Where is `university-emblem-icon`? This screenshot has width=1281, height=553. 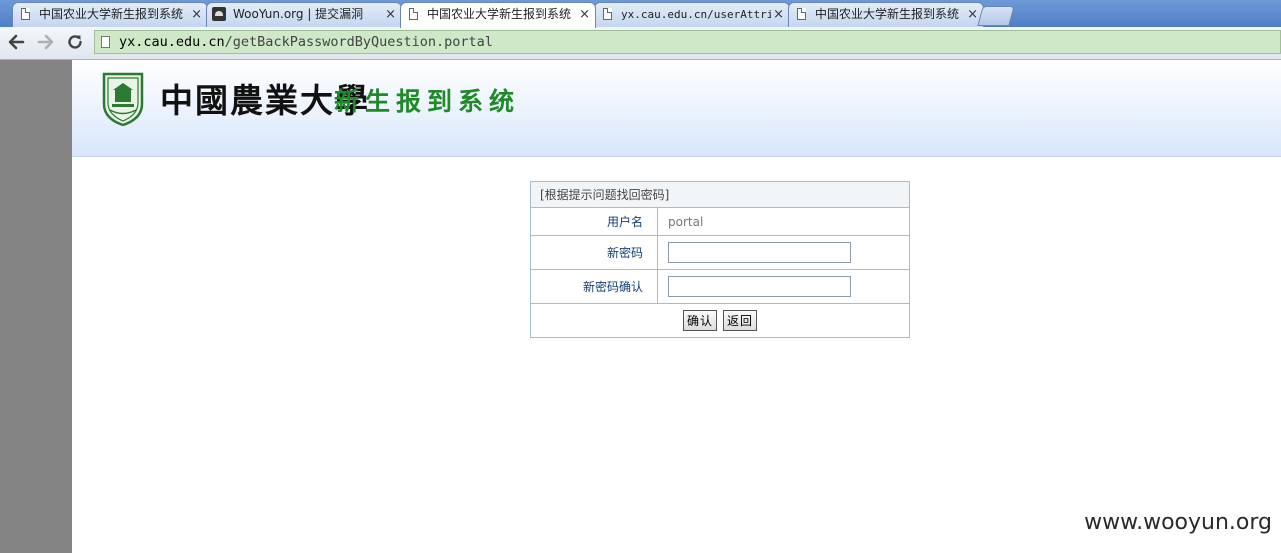
university-emblem-icon is located at coordinates (123, 99).